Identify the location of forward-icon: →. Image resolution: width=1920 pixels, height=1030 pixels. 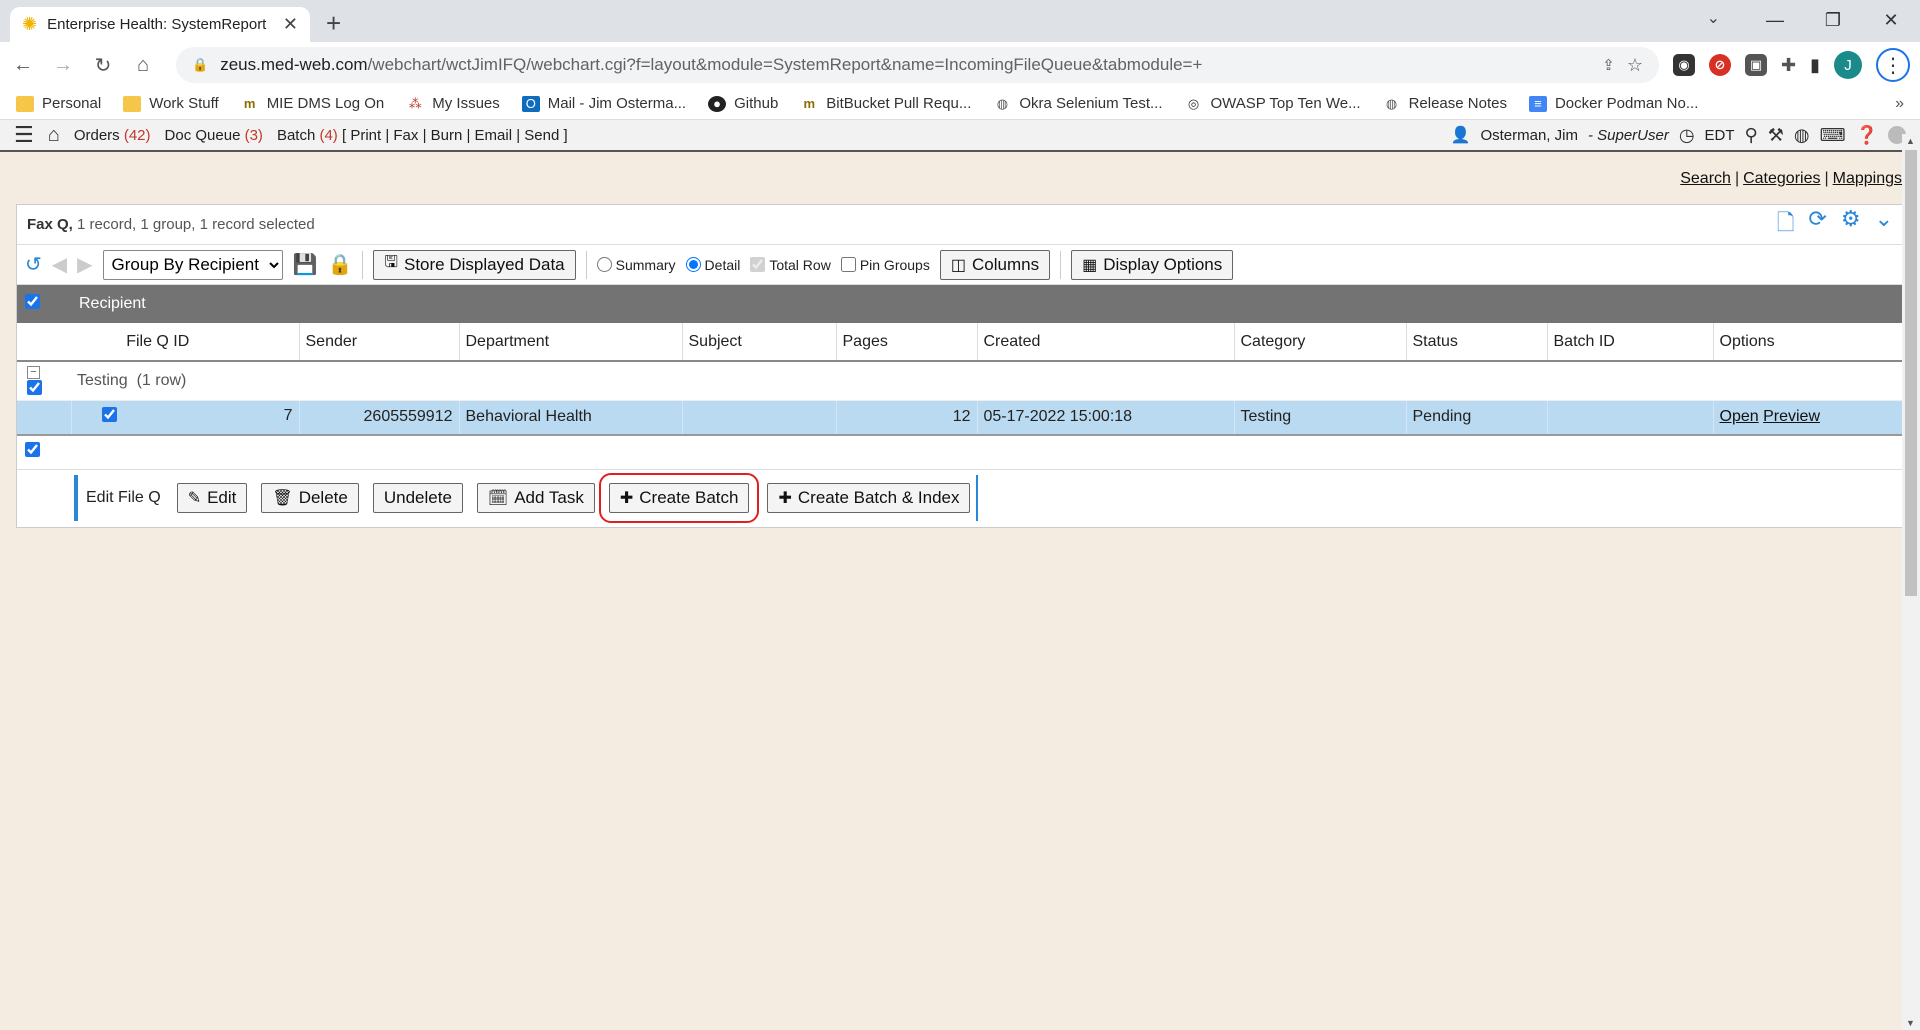
(63, 65).